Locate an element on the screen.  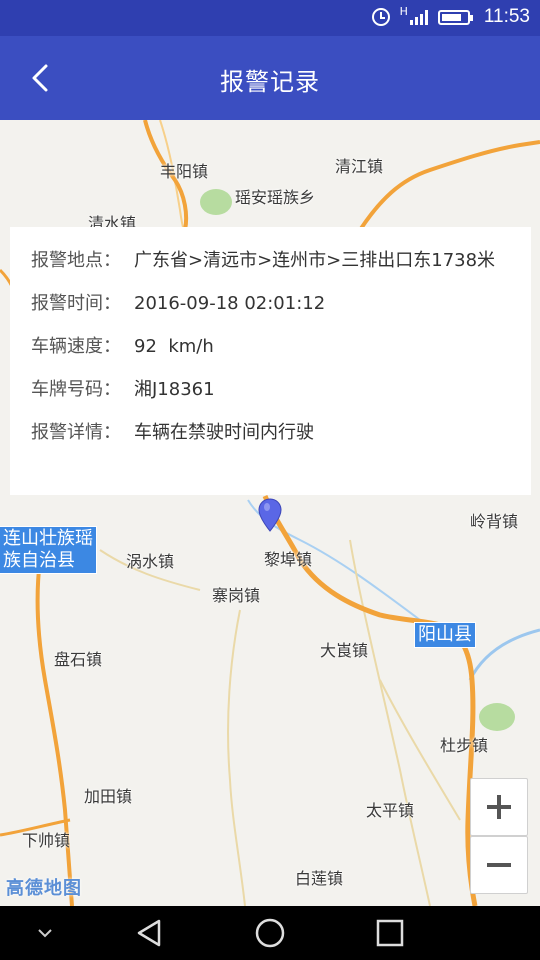
status-icons: H 11:53 is located at coordinates (450, 16).